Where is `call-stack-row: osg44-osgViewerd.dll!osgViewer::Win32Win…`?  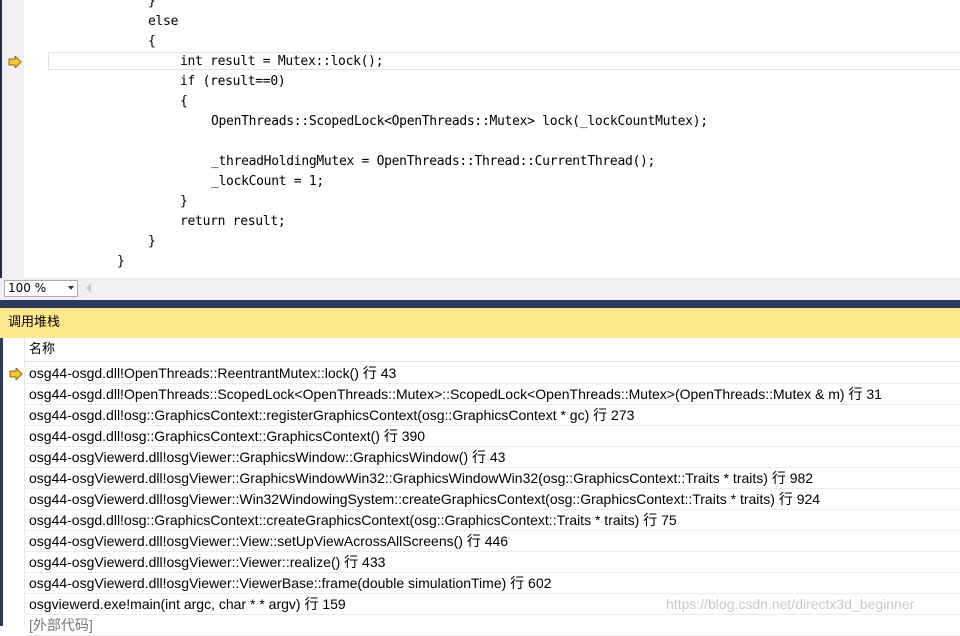
call-stack-row: osg44-osgViewerd.dll!osgViewer::Win32Win… is located at coordinates (492, 499).